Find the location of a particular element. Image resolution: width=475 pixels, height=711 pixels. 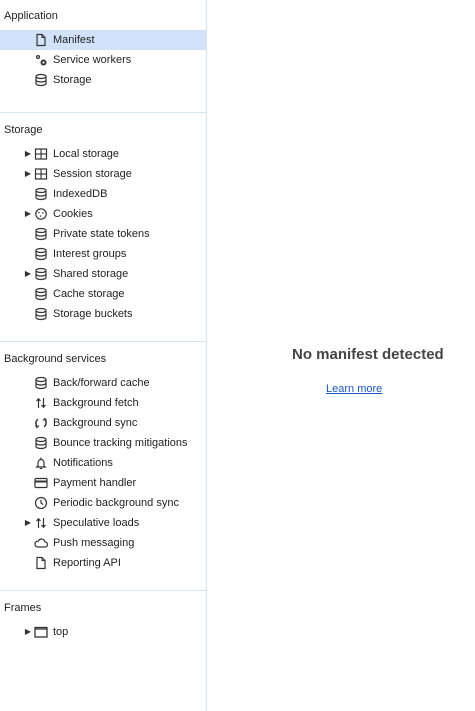

sidebar-item-manifest: Manifest is located at coordinates (103, 40).